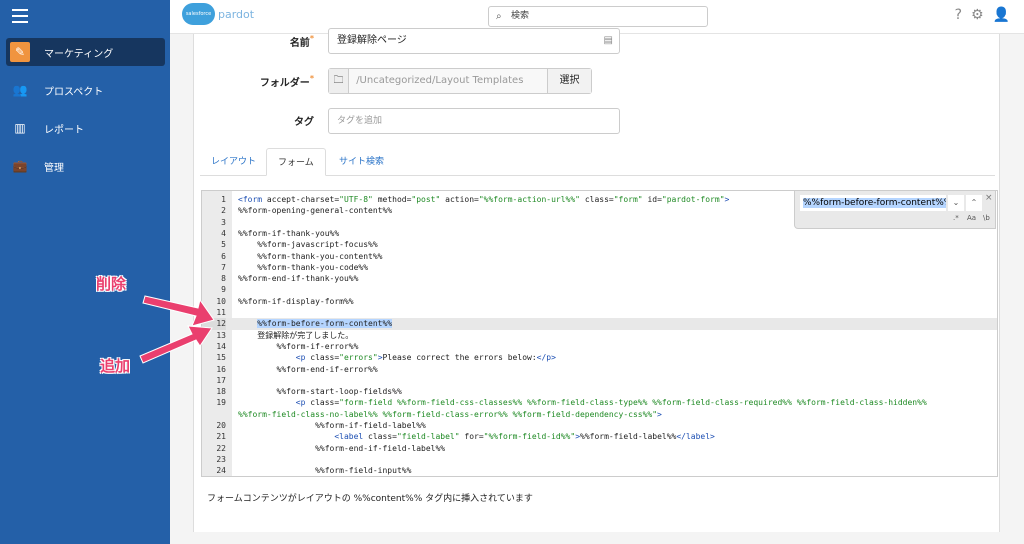 Image resolution: width=1024 pixels, height=544 pixels. What do you see at coordinates (178, 311) in the screenshot?
I see `arrow-delete` at bounding box center [178, 311].